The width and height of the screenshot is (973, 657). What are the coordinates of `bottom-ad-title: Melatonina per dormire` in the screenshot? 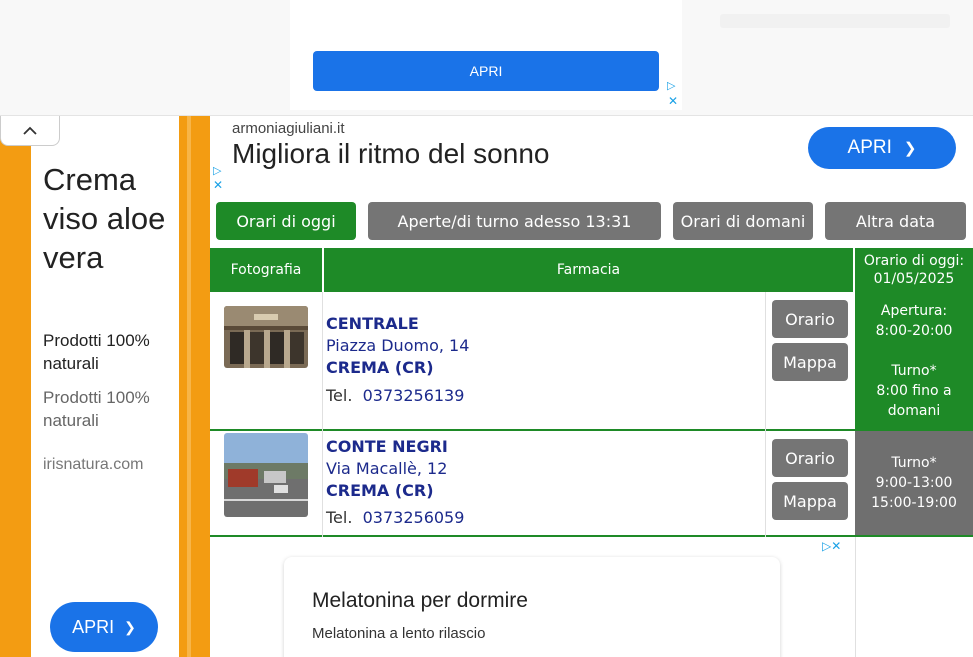 It's located at (420, 601).